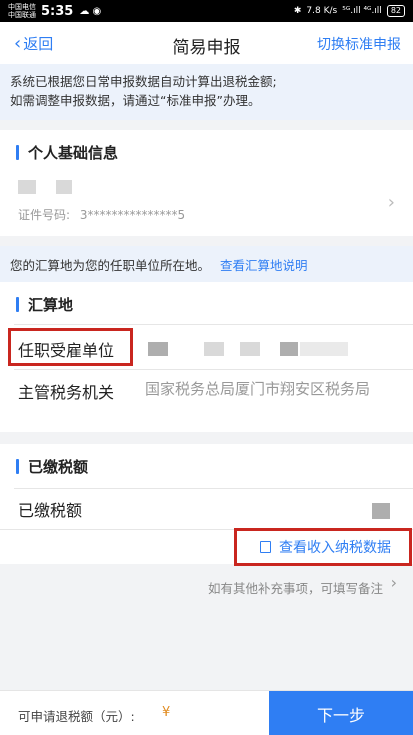 The width and height of the screenshot is (413, 735). What do you see at coordinates (322, 11) in the screenshot?
I see `network-speed: 7.8 K/s` at bounding box center [322, 11].